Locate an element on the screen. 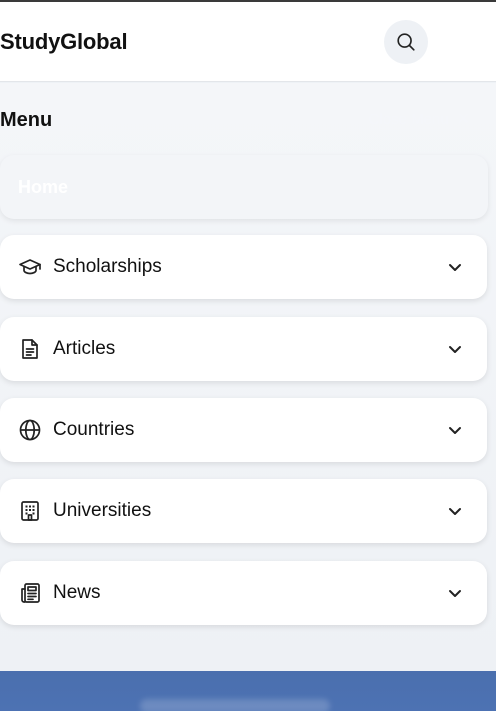  menu-item-label: Scholarships is located at coordinates (107, 266).